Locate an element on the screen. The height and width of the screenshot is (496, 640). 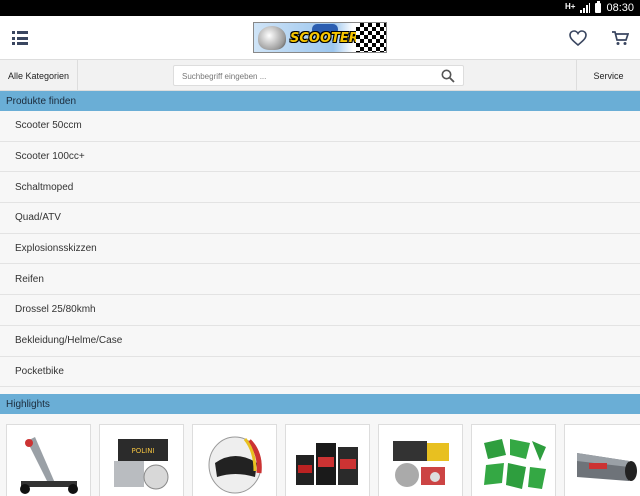
highlight-product-helmet is located at coordinates (234, 460).